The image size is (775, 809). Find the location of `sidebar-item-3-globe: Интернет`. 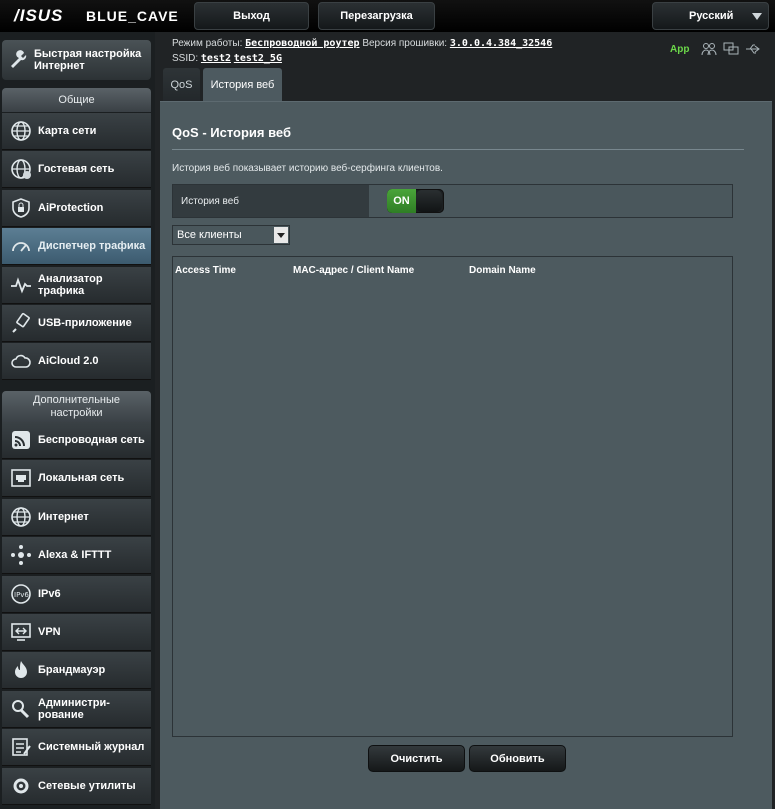

sidebar-item-3-globe: Интернет is located at coordinates (76, 517).